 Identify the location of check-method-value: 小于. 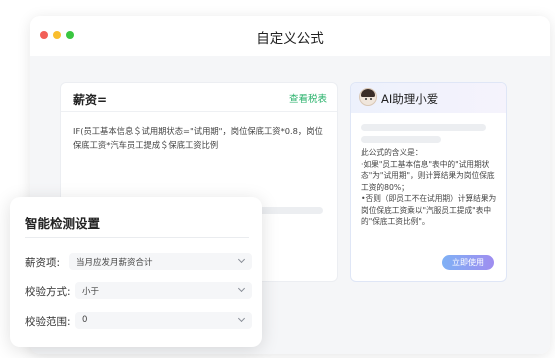
(91, 292).